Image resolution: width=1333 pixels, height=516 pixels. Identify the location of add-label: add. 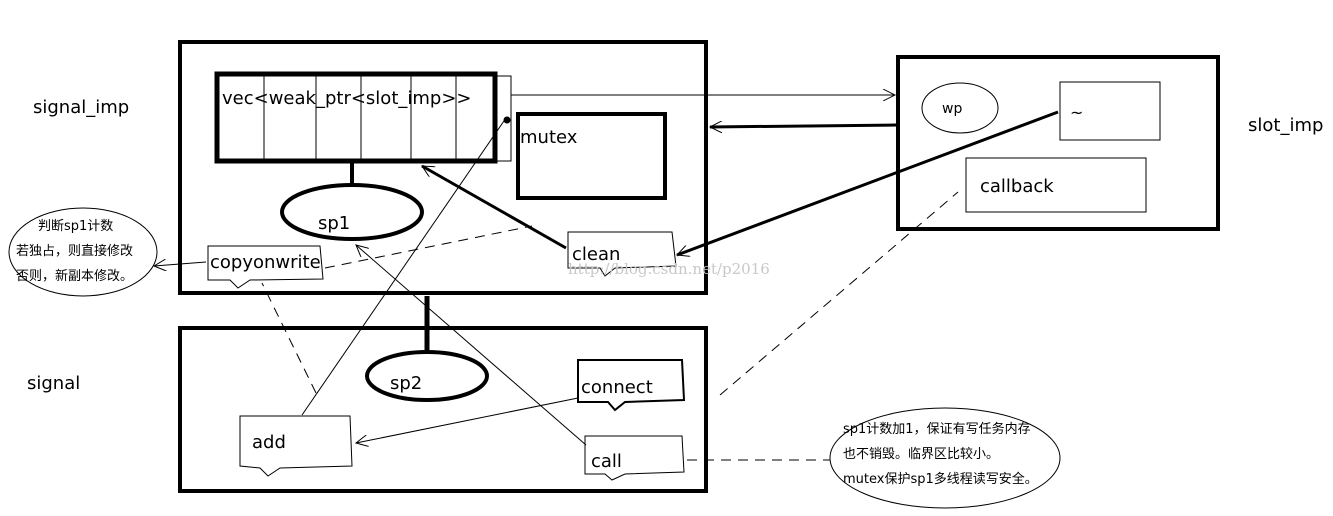
(269, 442).